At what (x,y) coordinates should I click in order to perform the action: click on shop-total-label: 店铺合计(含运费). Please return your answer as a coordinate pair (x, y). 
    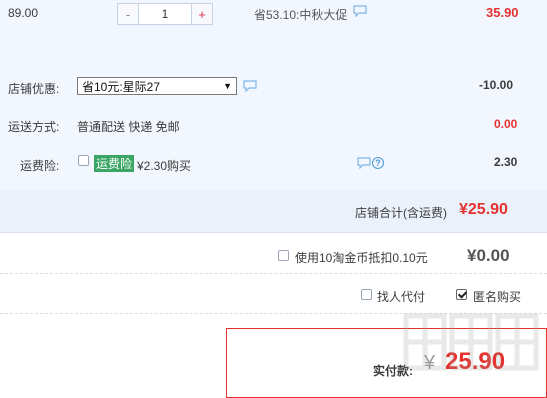
    Looking at the image, I should click on (401, 213).